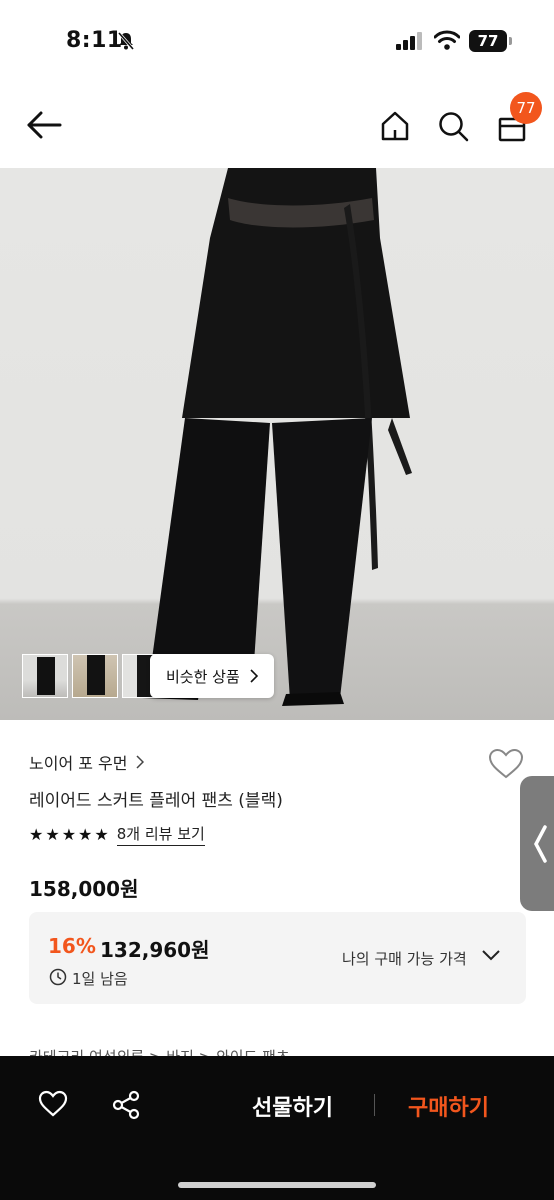 This screenshot has height=1200, width=554. I want to click on buy-button: 구매하기, so click(448, 1106).